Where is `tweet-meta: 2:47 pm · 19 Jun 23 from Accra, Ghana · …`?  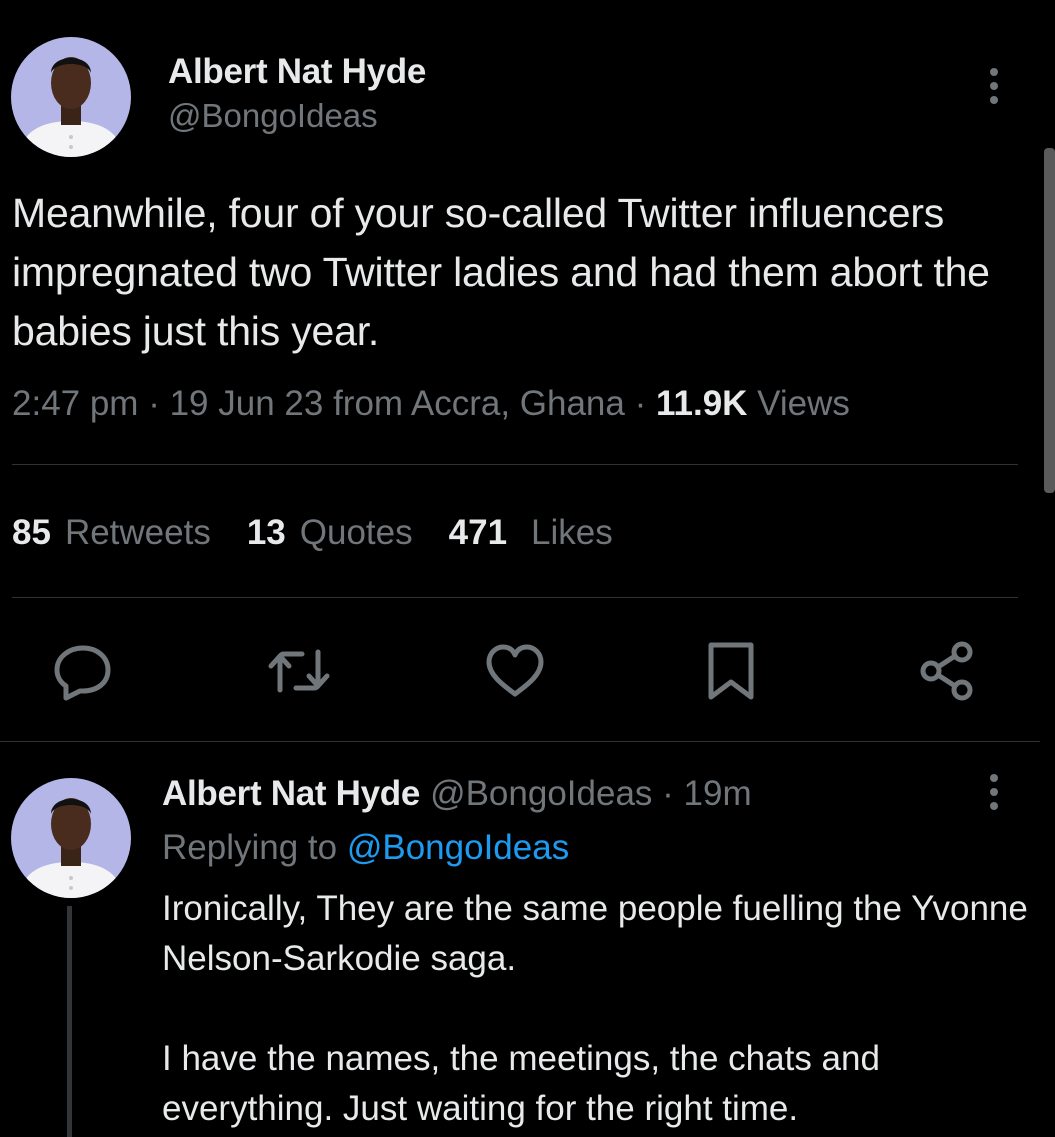 tweet-meta: 2:47 pm · 19 Jun 23 from Accra, Ghana · … is located at coordinates (431, 404).